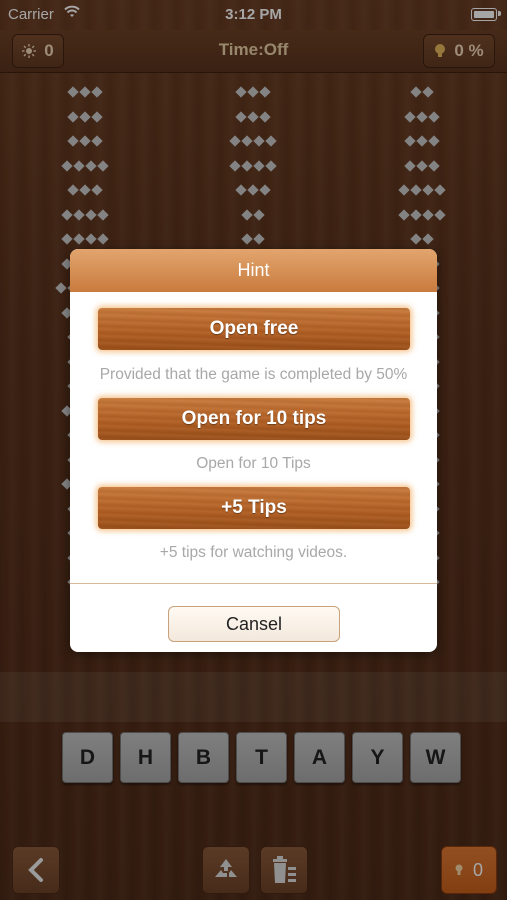 This screenshot has height=900, width=507. What do you see at coordinates (254, 419) in the screenshot?
I see `open-for-tips-button: Open for 10 tips` at bounding box center [254, 419].